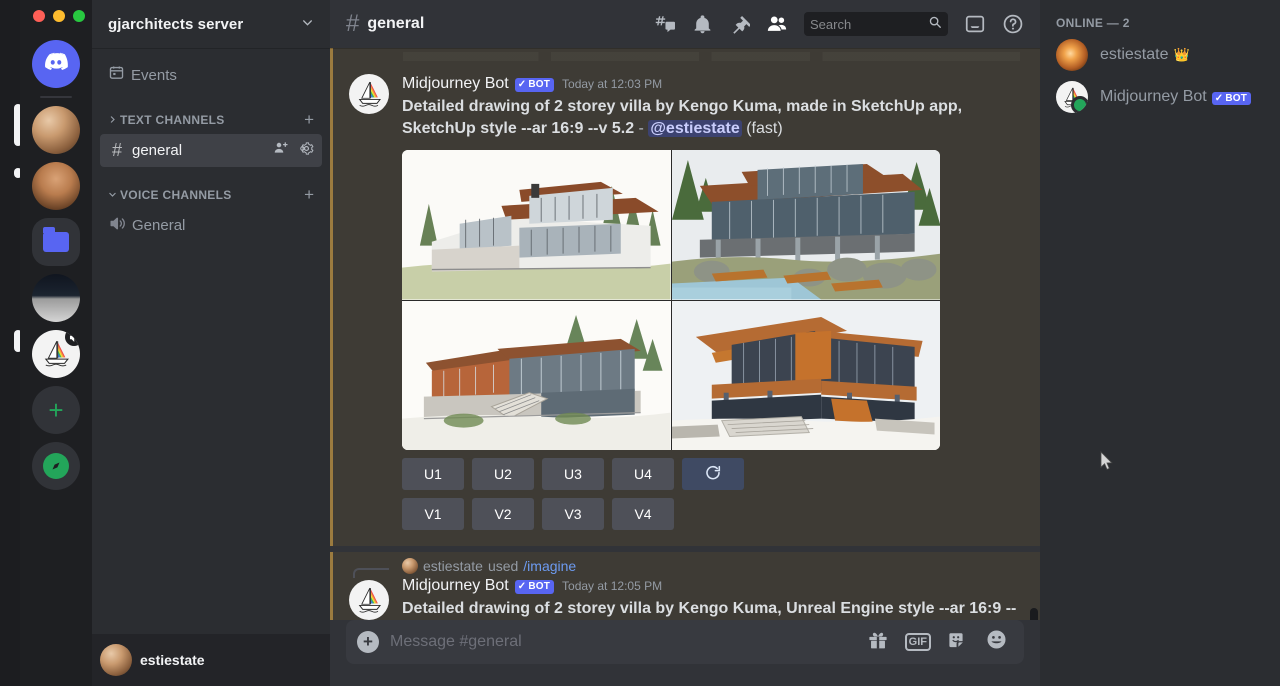 The image size is (1280, 686). I want to click on folder-icon, so click(56, 239).